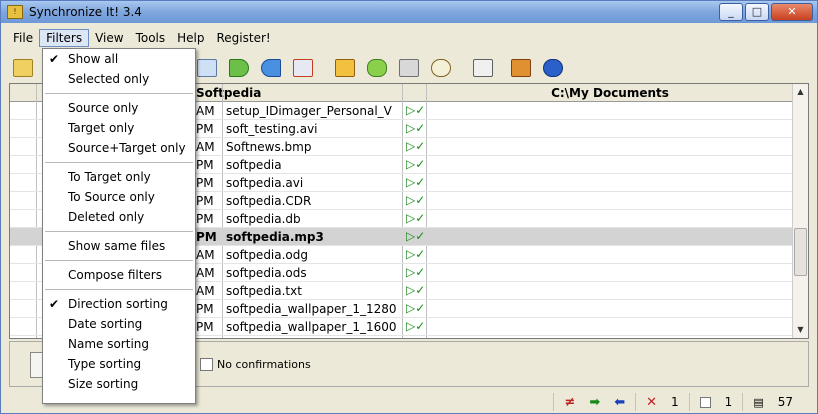 Image resolution: width=818 pixels, height=414 pixels. Describe the element at coordinates (263, 219) in the screenshot. I see `file-name: softpedia.db` at that location.